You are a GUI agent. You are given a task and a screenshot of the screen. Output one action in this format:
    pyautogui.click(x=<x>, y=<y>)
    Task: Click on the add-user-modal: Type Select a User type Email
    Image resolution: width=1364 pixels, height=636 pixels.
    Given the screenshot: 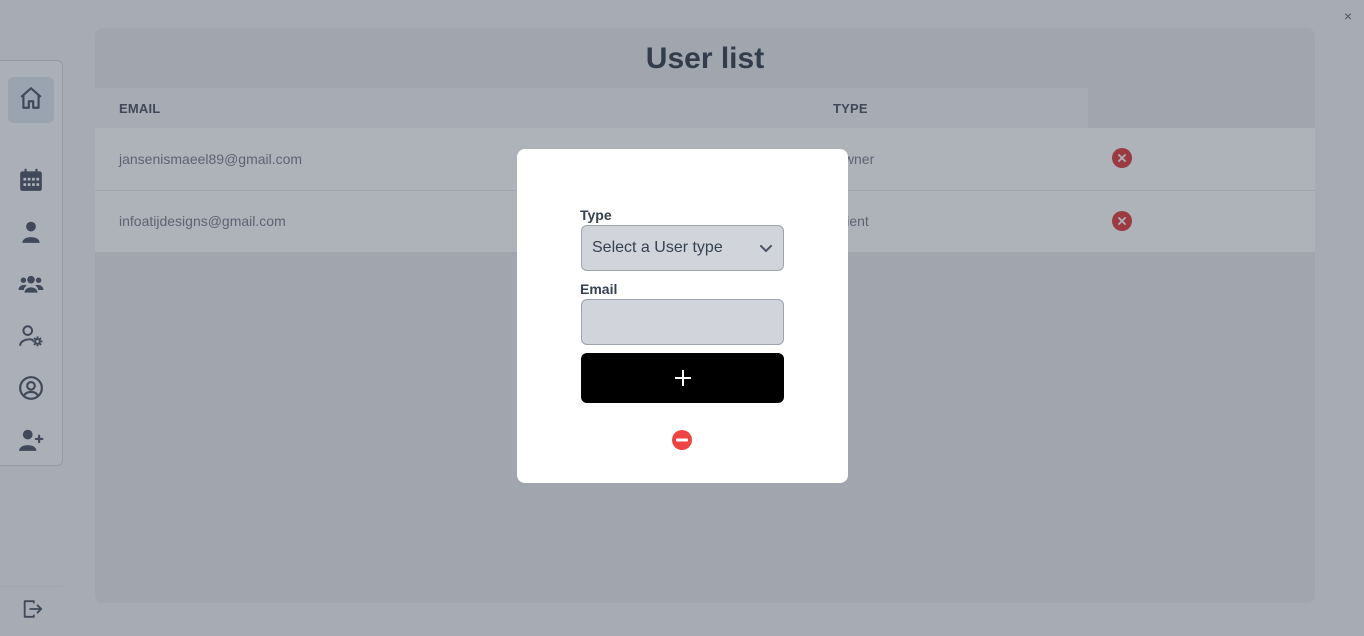 What is the action you would take?
    pyautogui.click(x=682, y=316)
    